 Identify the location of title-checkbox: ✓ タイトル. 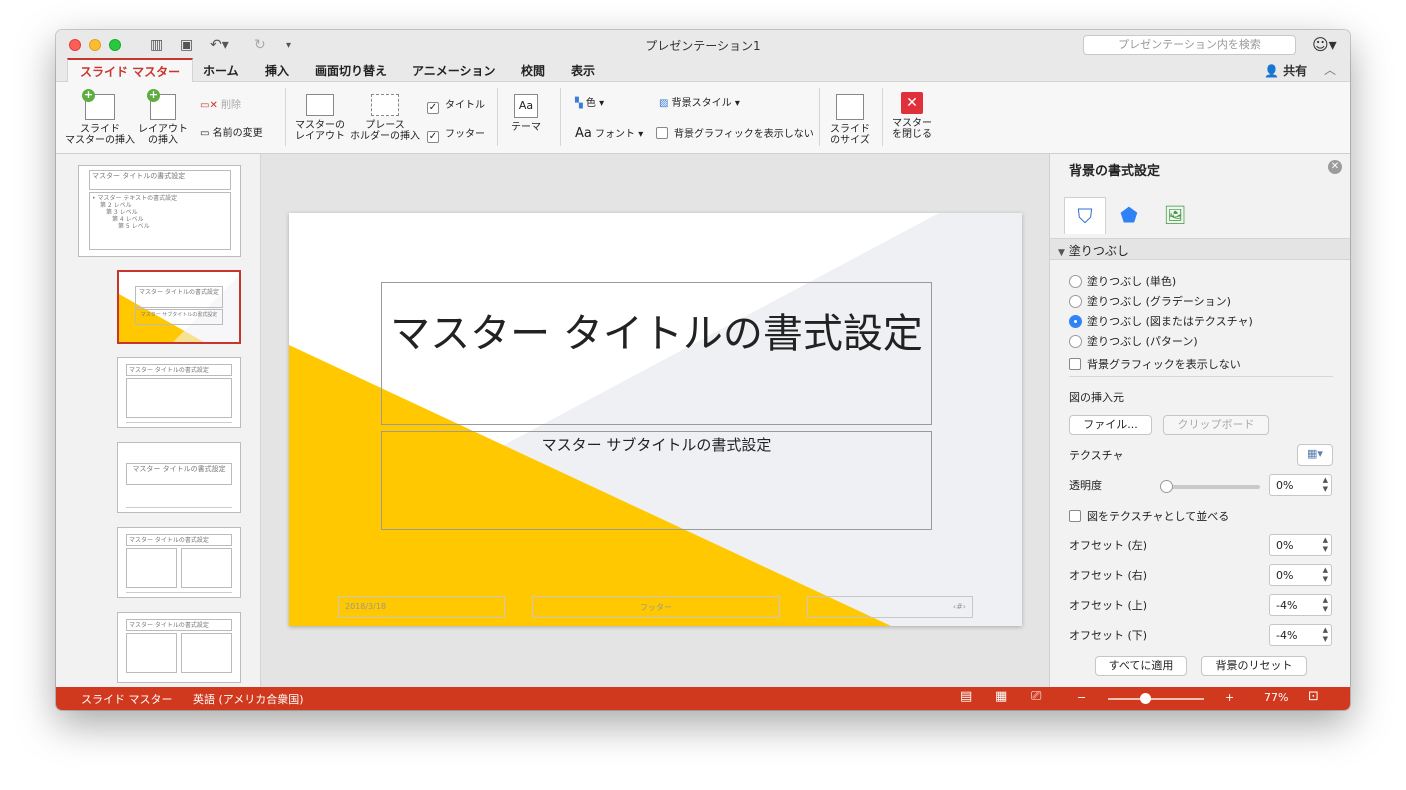
(456, 105).